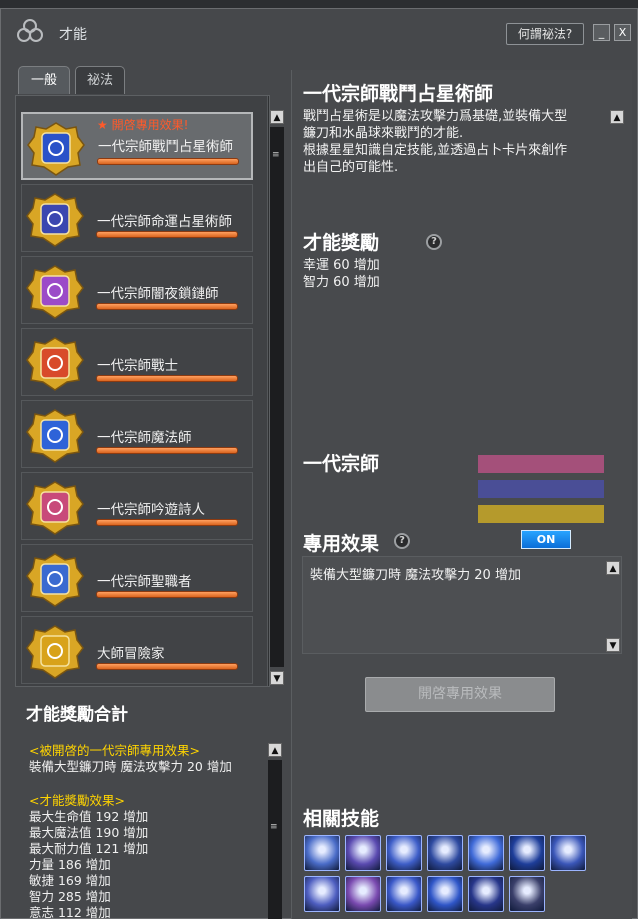 This screenshot has width=638, height=919. Describe the element at coordinates (158, 294) in the screenshot. I see `talent-name: 一代宗師闇夜鎖鏈師` at that location.